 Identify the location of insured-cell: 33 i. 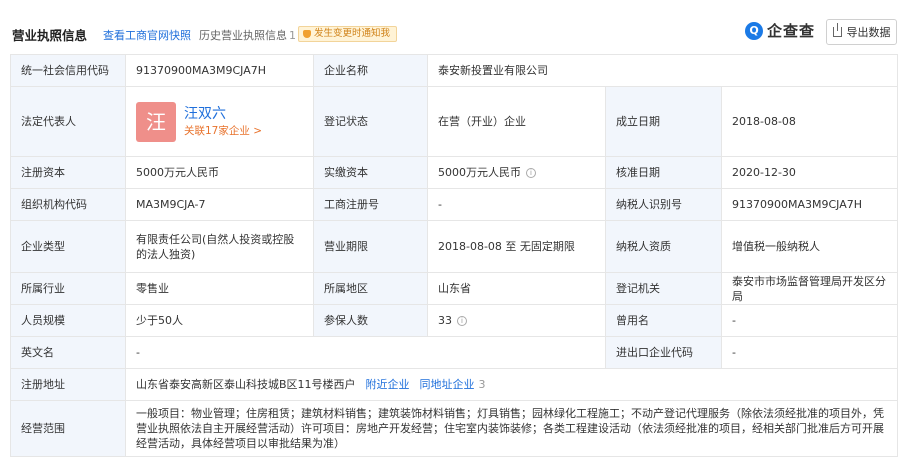
(516, 320).